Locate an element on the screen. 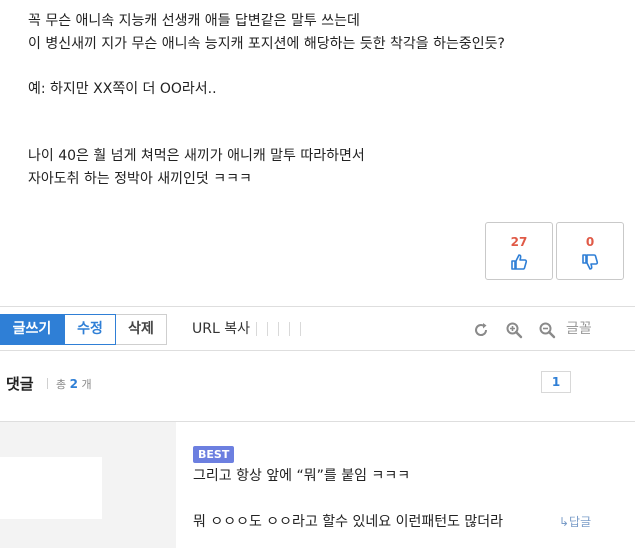  comments-title: 댓글 is located at coordinates (20, 384).